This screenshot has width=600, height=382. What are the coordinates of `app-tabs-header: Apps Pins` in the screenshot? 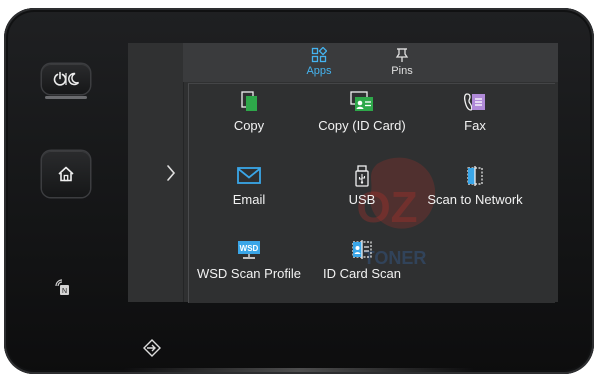 It's located at (370, 62).